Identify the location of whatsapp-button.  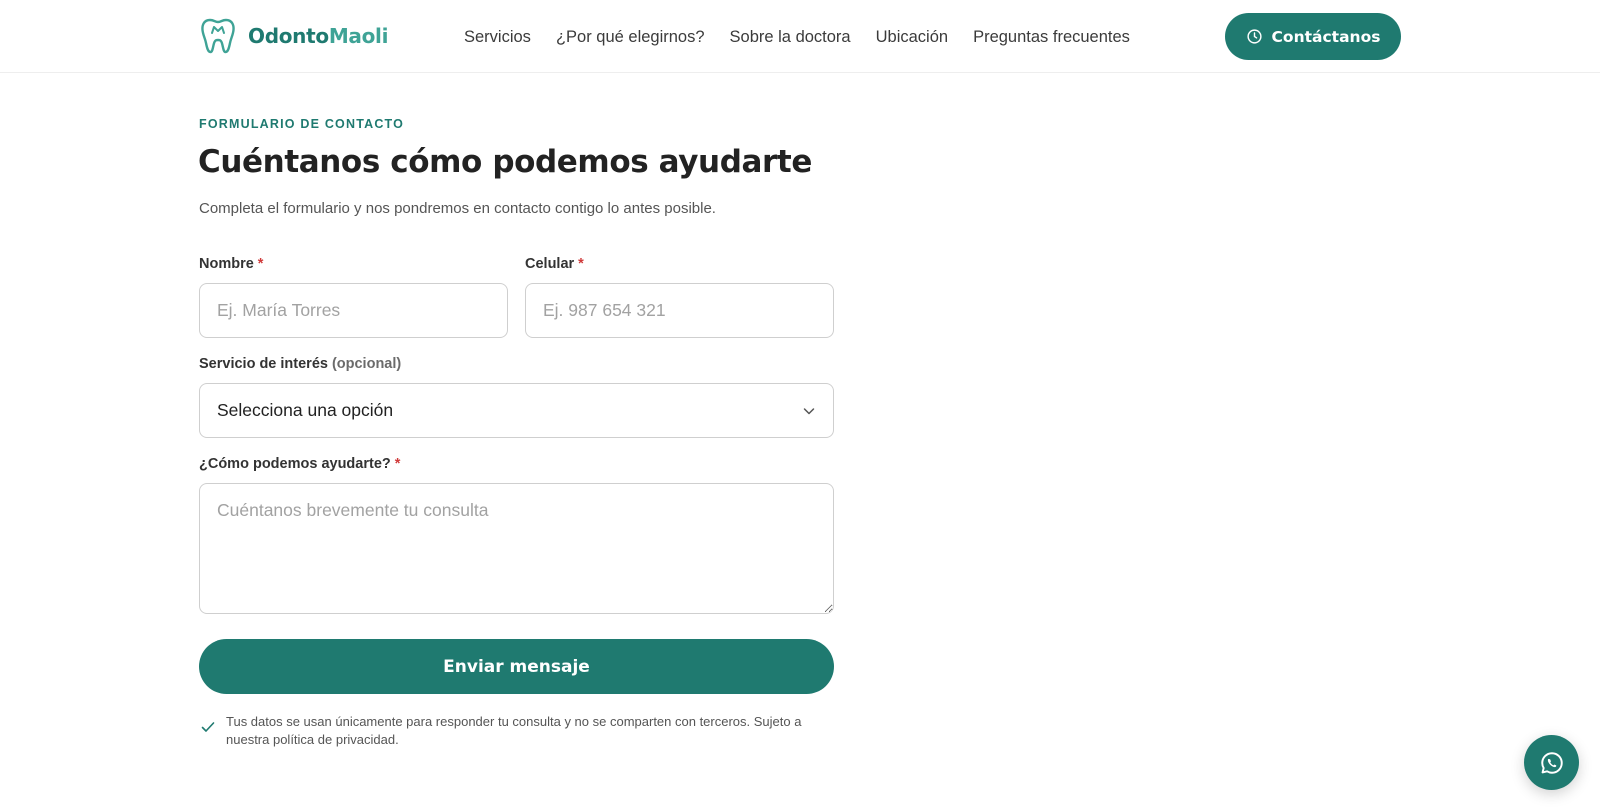
(1551, 762).